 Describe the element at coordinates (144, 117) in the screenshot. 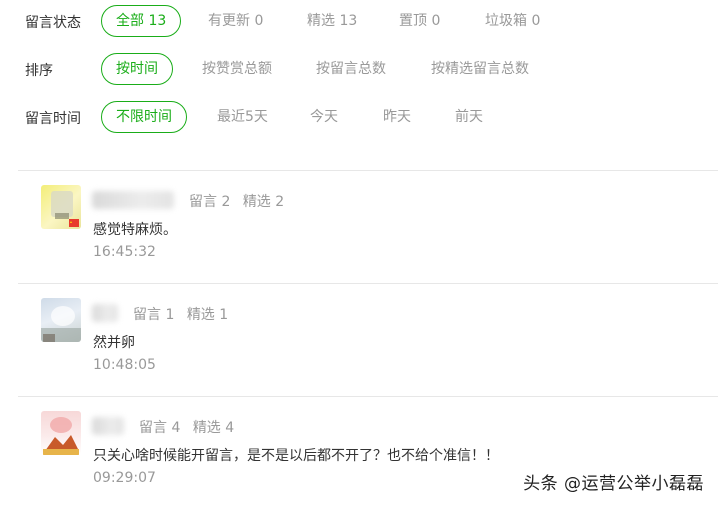

I see `time-option-any: 不限时间` at that location.